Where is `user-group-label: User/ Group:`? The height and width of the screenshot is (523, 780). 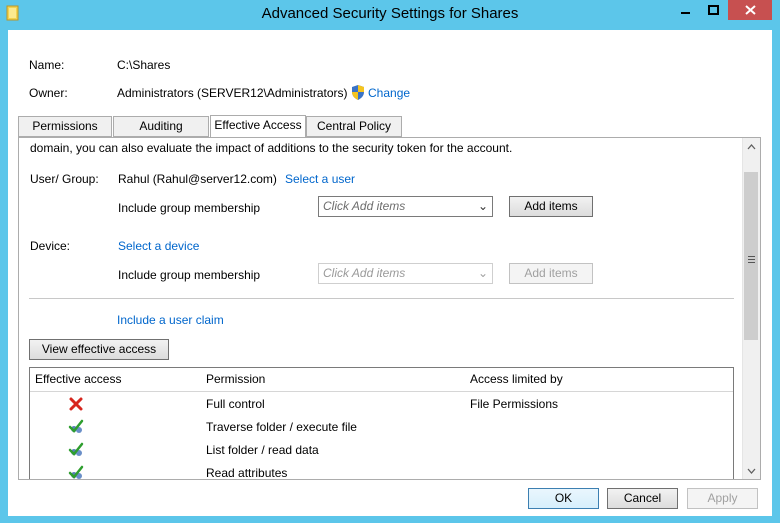 user-group-label: User/ Group: is located at coordinates (64, 179).